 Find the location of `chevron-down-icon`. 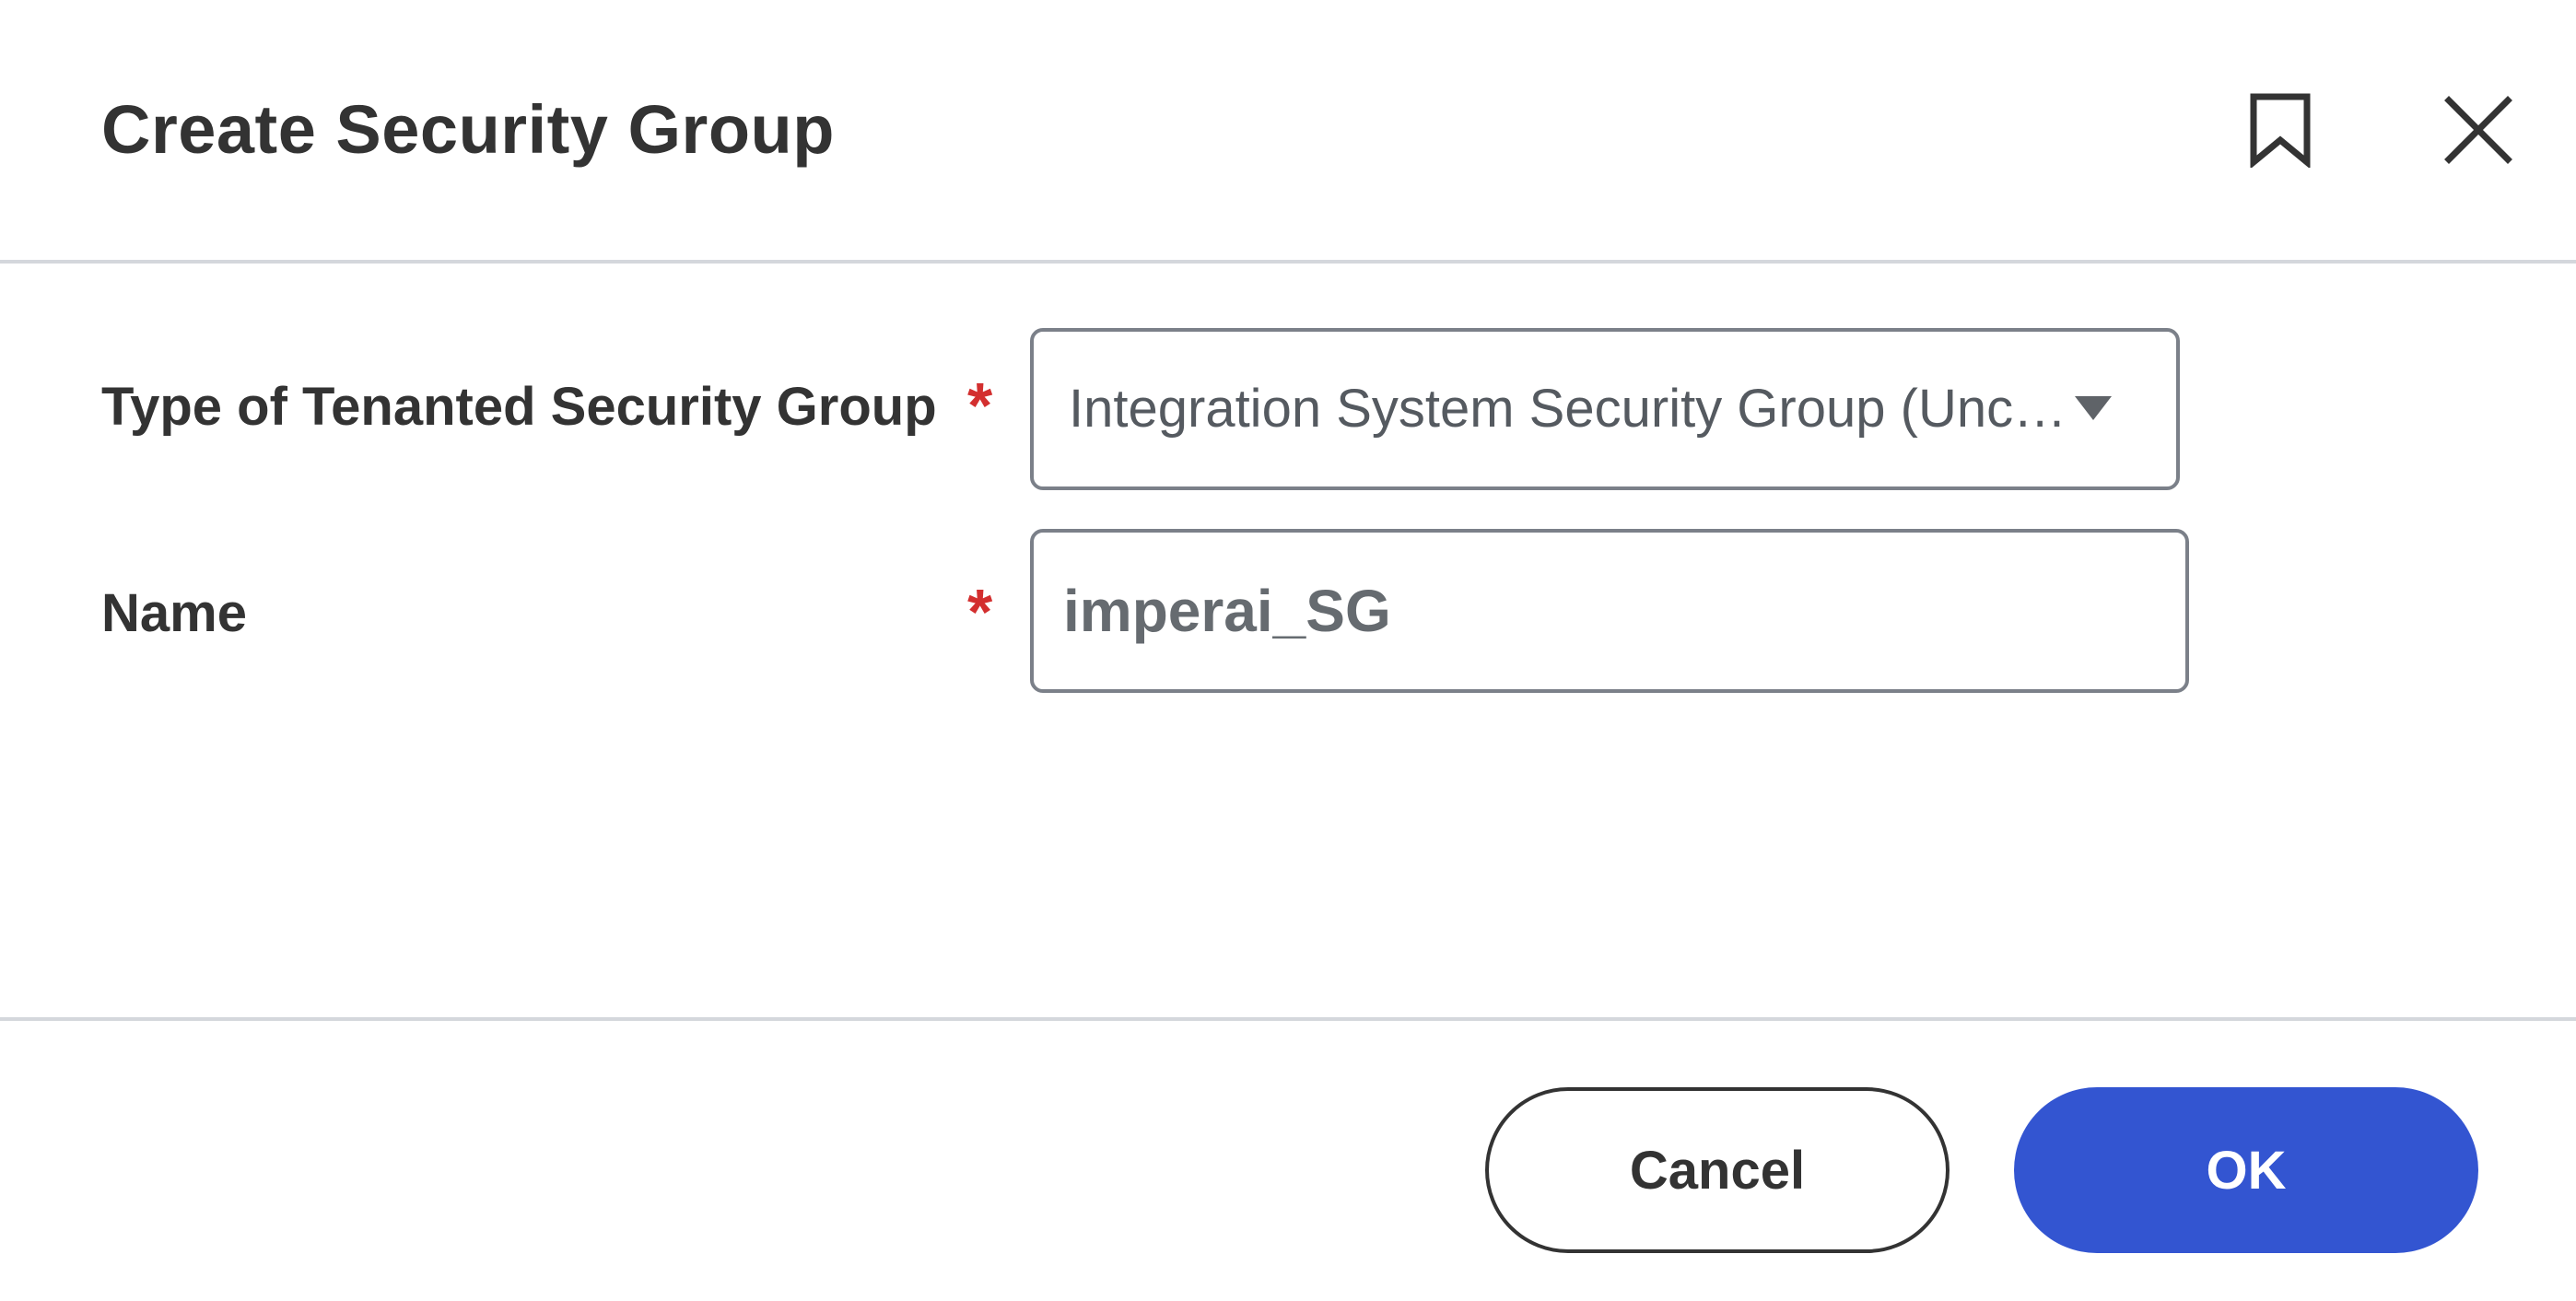

chevron-down-icon is located at coordinates (2093, 408).